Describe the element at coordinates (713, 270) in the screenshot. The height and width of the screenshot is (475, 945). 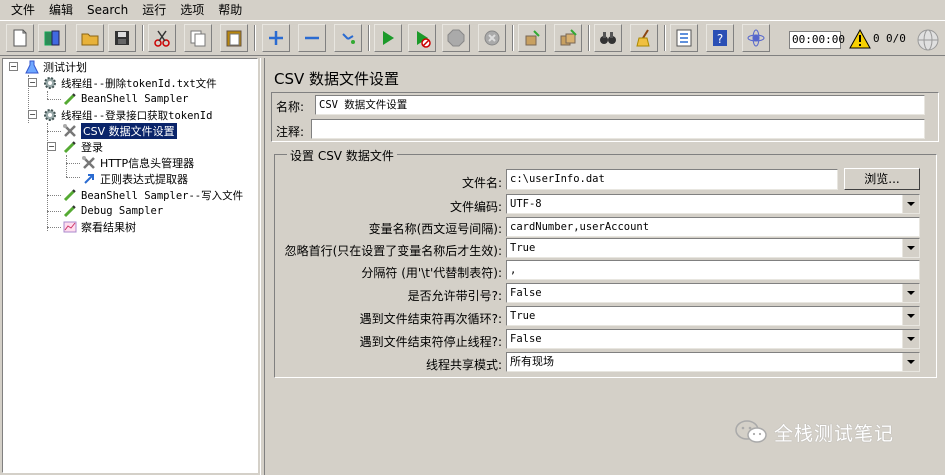
I see `delimiter-field: ,` at that location.